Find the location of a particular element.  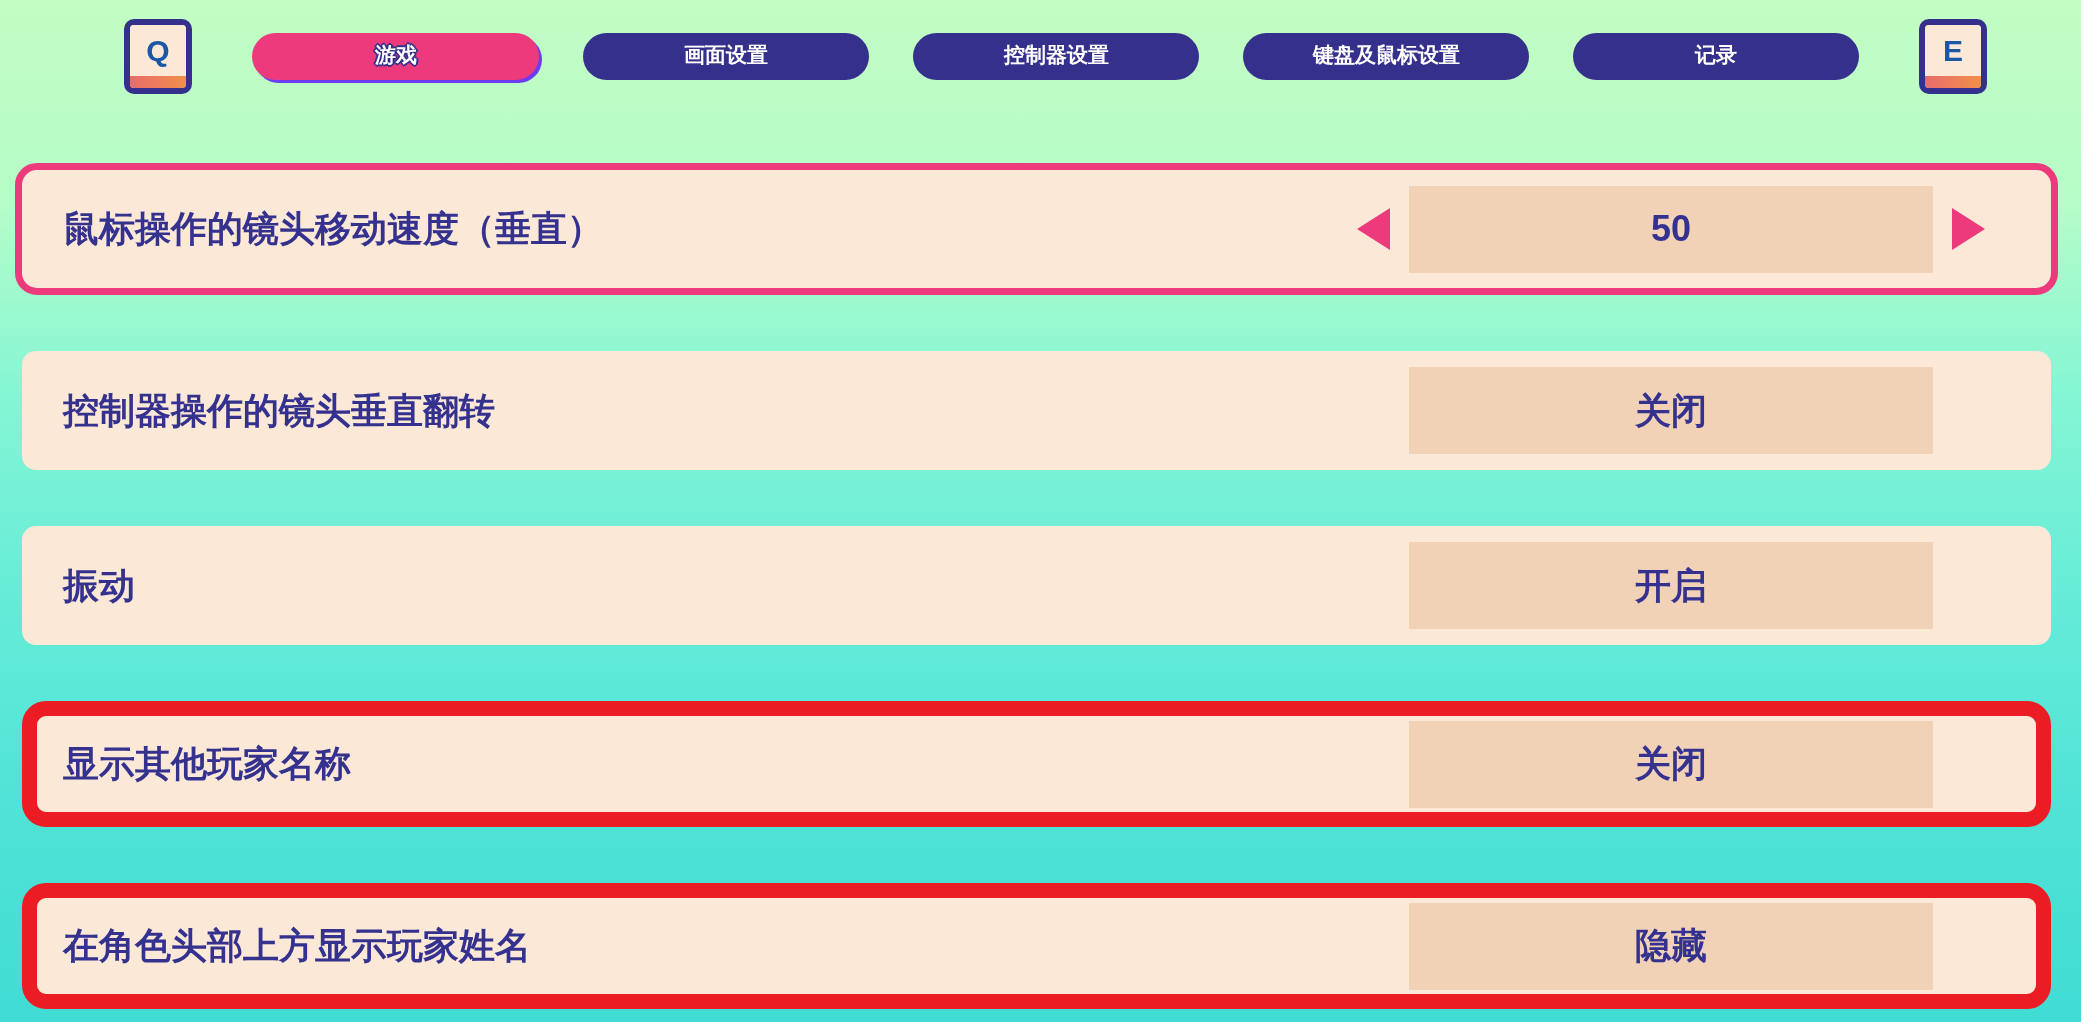

setting-label: 鼠标操作的镜头移动速度（垂直） is located at coordinates (333, 229).